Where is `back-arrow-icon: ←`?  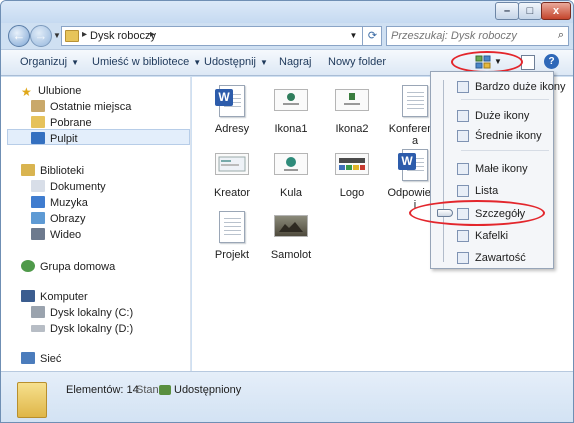
back-arrow-icon: ← is located at coordinates (19, 35).